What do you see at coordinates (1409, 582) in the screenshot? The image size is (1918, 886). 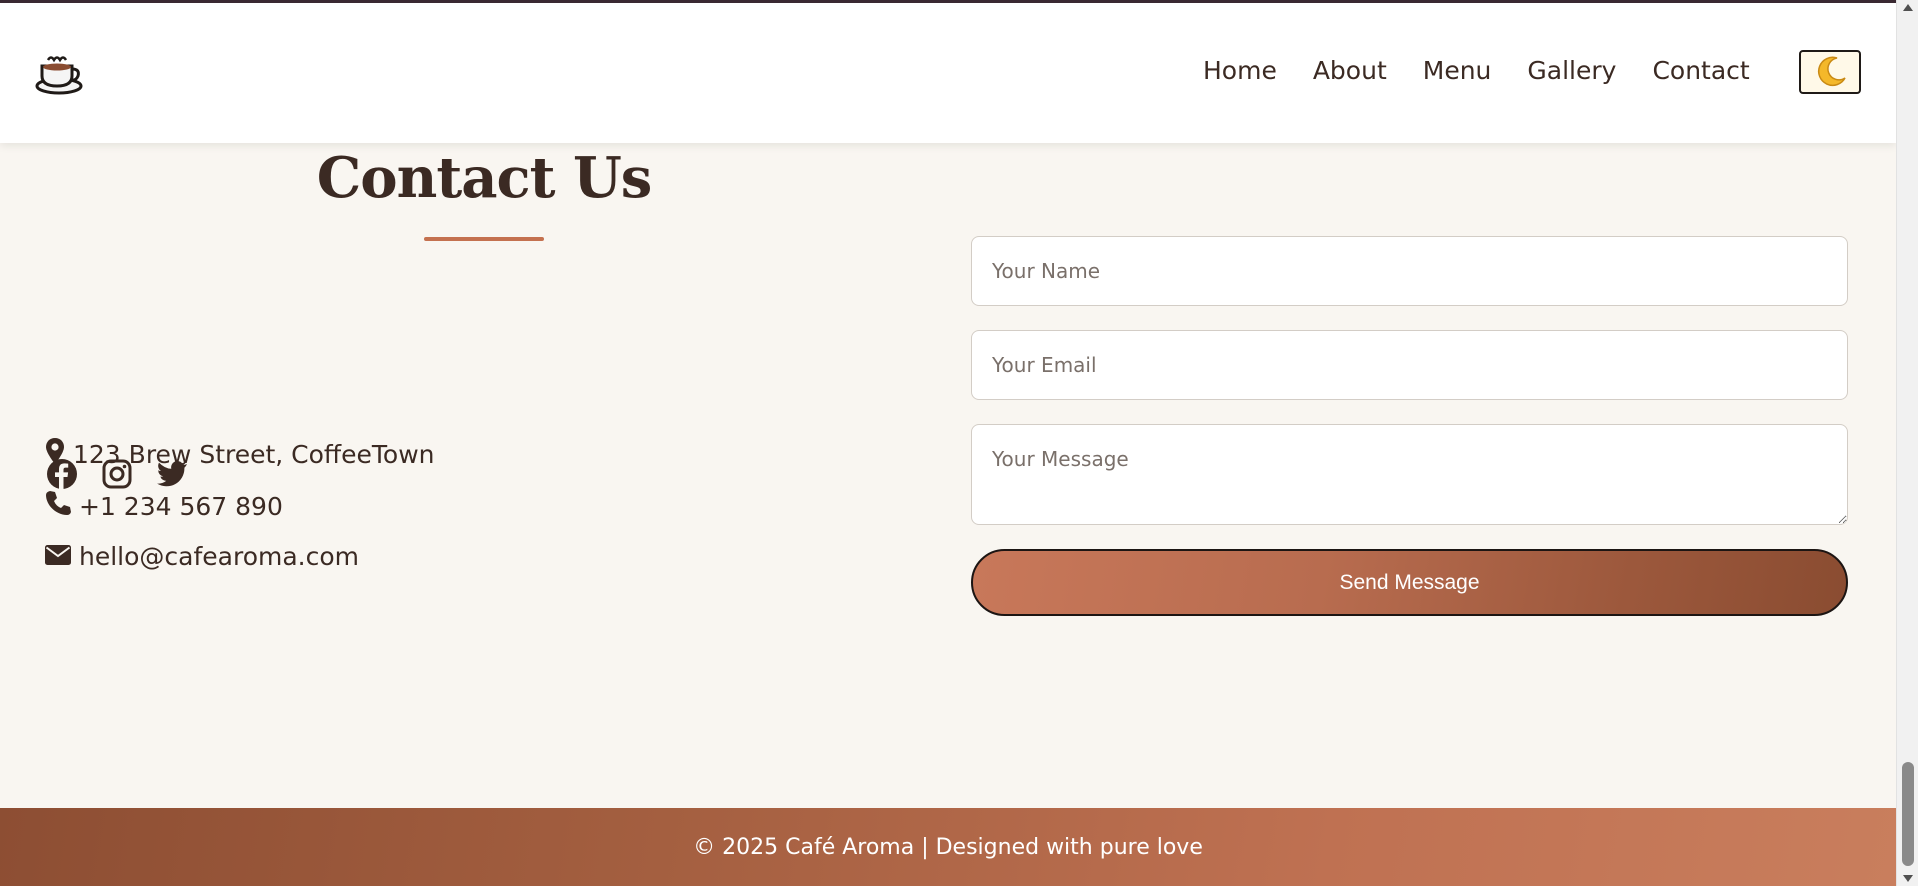 I see `send-message-button: Send Message` at bounding box center [1409, 582].